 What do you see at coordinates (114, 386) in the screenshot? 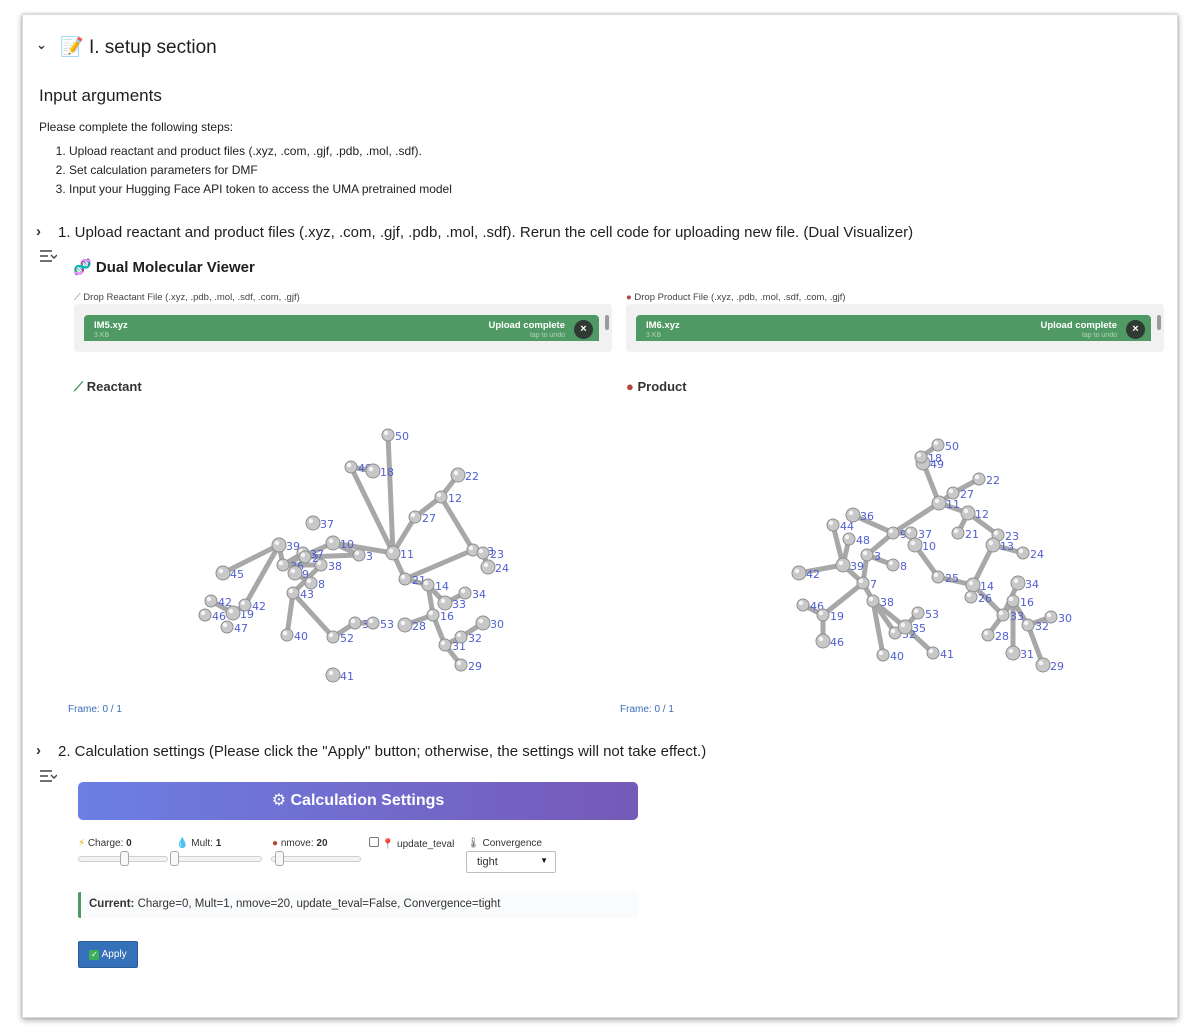
I see `reactant-label-text: Reactant` at bounding box center [114, 386].